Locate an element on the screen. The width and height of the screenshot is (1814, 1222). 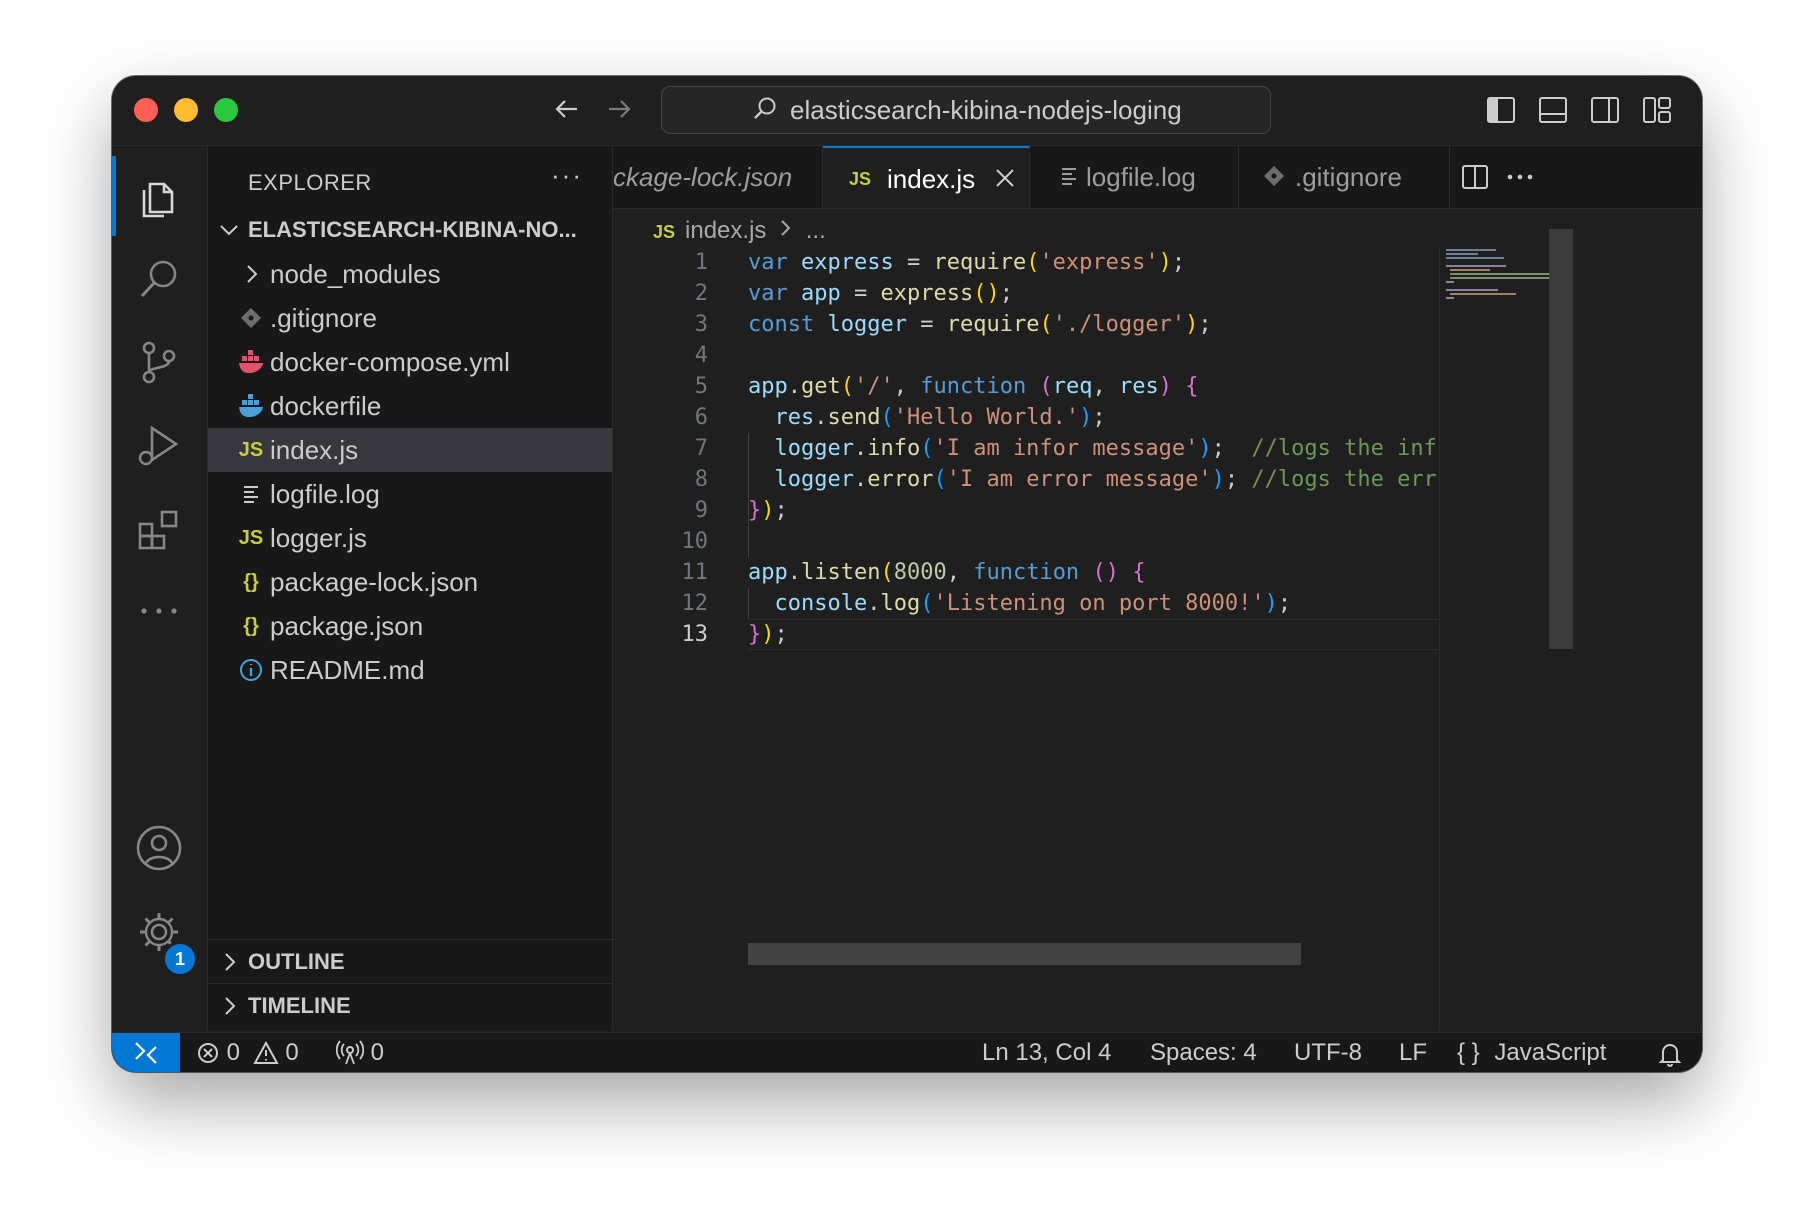
outline-section: OUTLINE is located at coordinates (410, 961).